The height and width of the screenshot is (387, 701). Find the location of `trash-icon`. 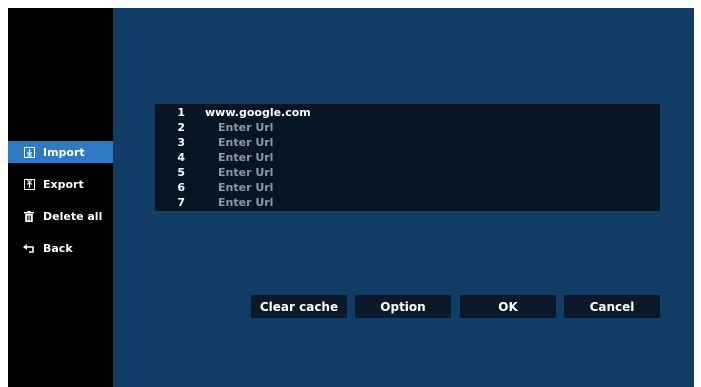

trash-icon is located at coordinates (29, 216).